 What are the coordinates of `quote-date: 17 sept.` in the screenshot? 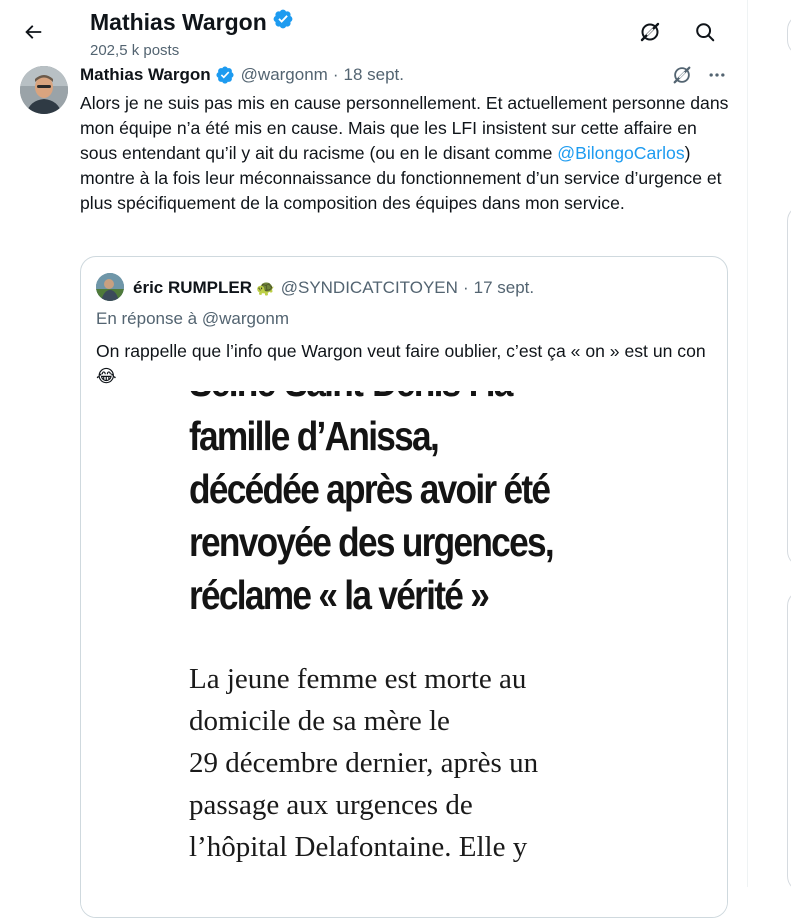 It's located at (504, 287).